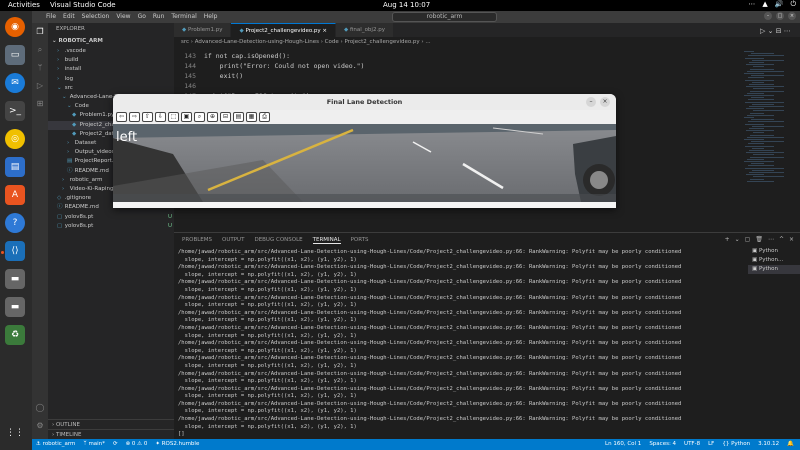  Describe the element at coordinates (364, 102) in the screenshot. I see `window-title: Final Lane Detection` at that location.